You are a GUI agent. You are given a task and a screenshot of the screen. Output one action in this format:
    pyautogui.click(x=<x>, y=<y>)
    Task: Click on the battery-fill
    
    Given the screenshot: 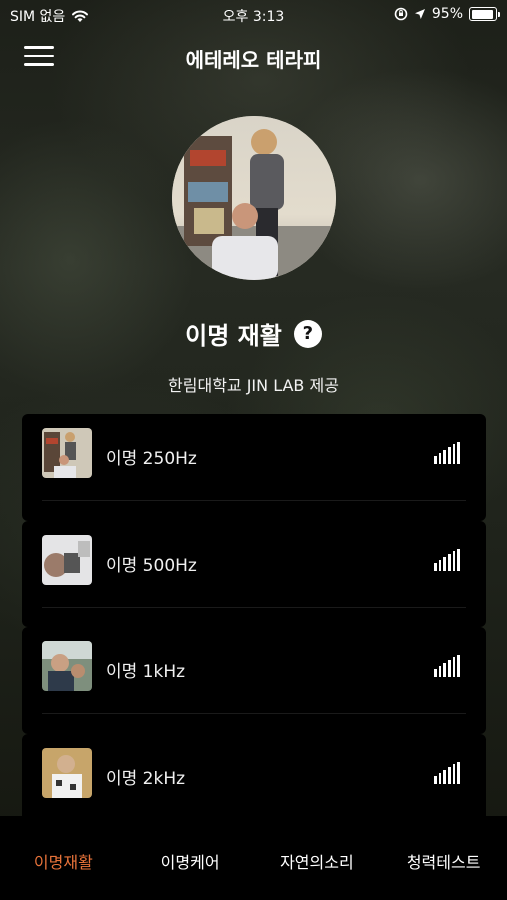 What is the action you would take?
    pyautogui.click(x=482, y=14)
    